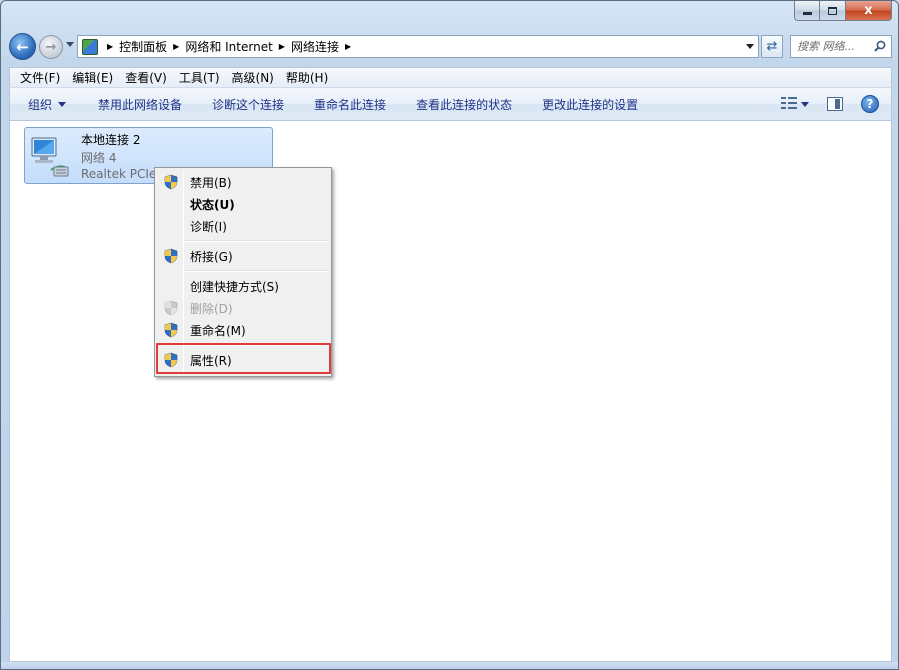 The width and height of the screenshot is (899, 670). What do you see at coordinates (418, 46) in the screenshot?
I see `address-bar: ▶ 控制面板 ▶ 网络和 Internet ▶ 网络连接 ▶` at bounding box center [418, 46].